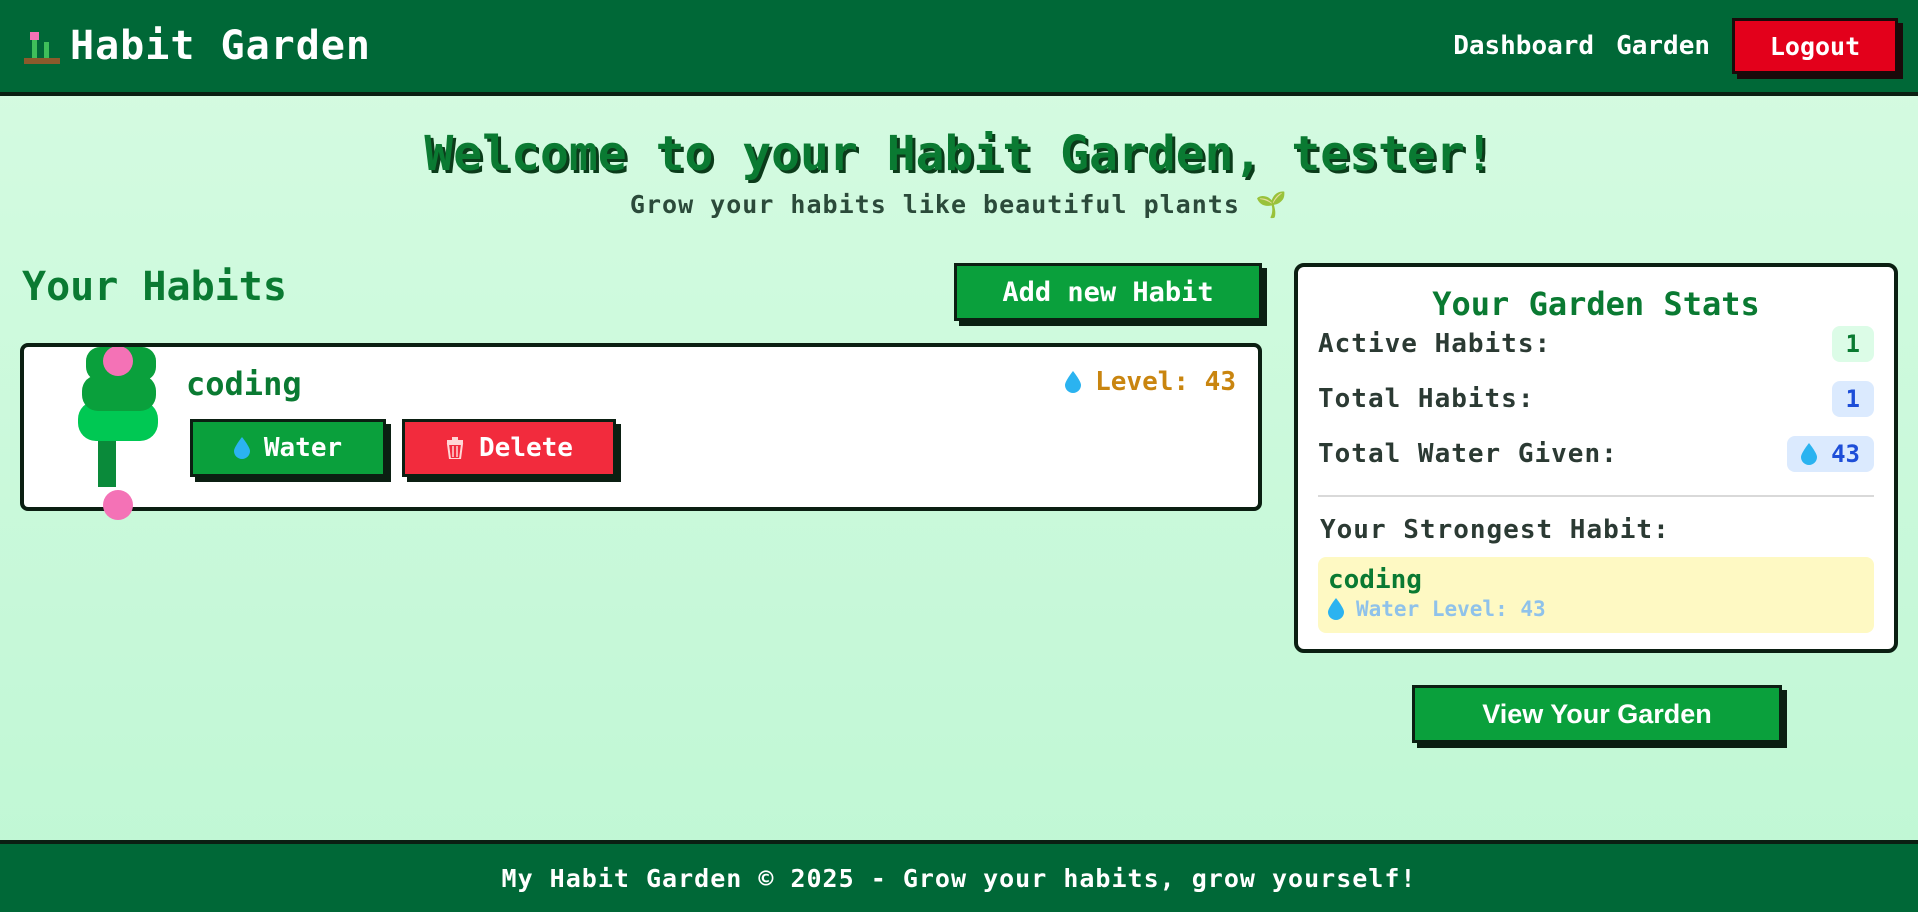 The width and height of the screenshot is (1918, 912). Describe the element at coordinates (118, 433) in the screenshot. I see `plant-tree-icon` at that location.